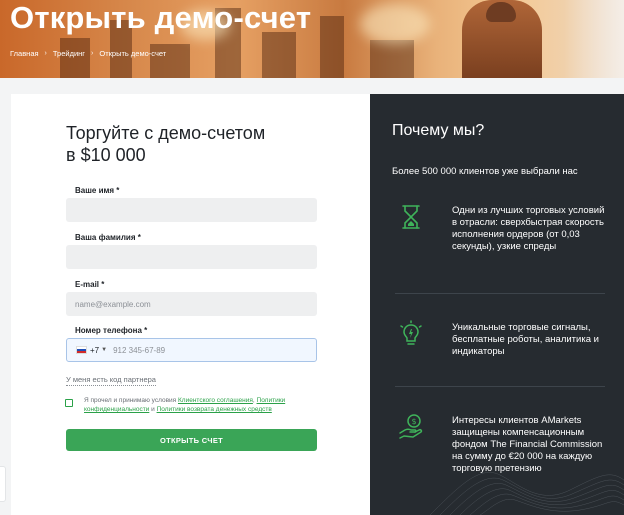 The width and height of the screenshot is (624, 515). I want to click on agree-checkbox, so click(69, 403).